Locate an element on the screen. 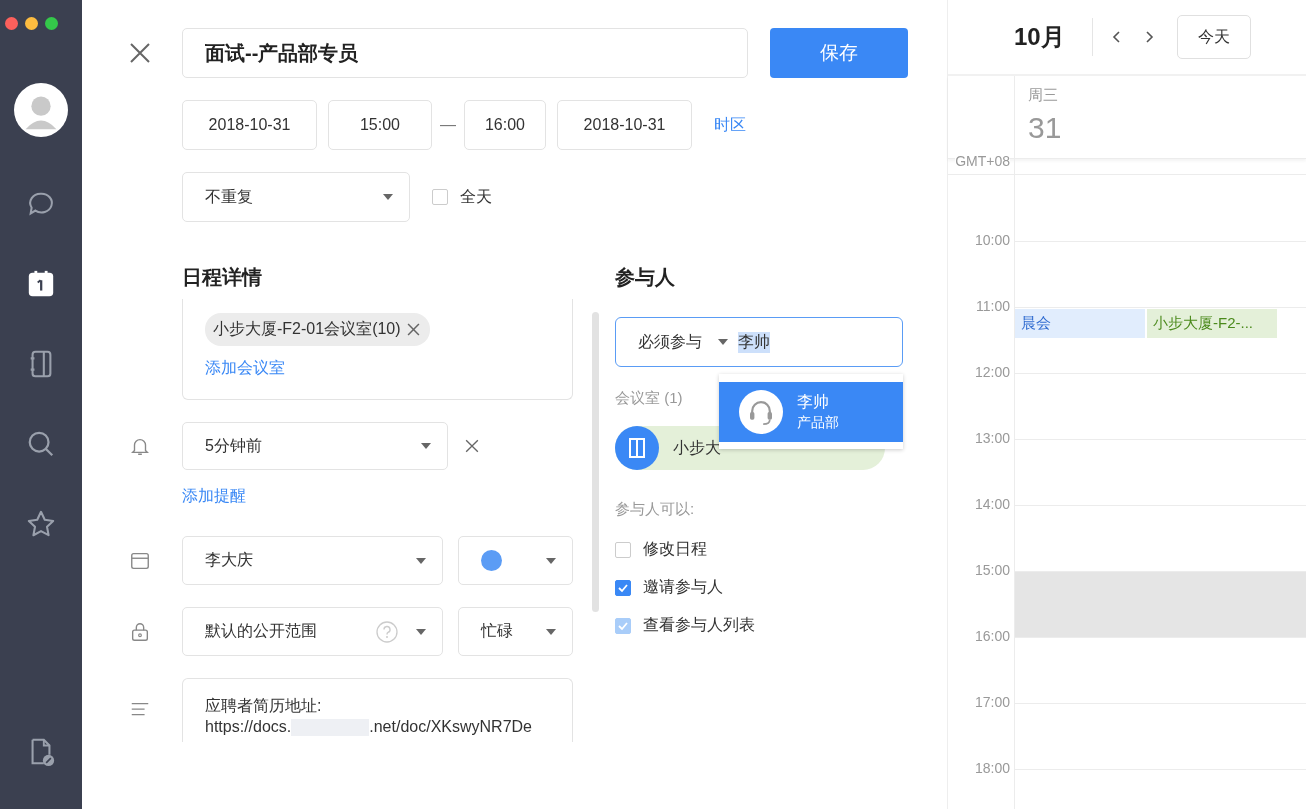  visibility-dropdown: 默认的公开范围 is located at coordinates (312, 631).